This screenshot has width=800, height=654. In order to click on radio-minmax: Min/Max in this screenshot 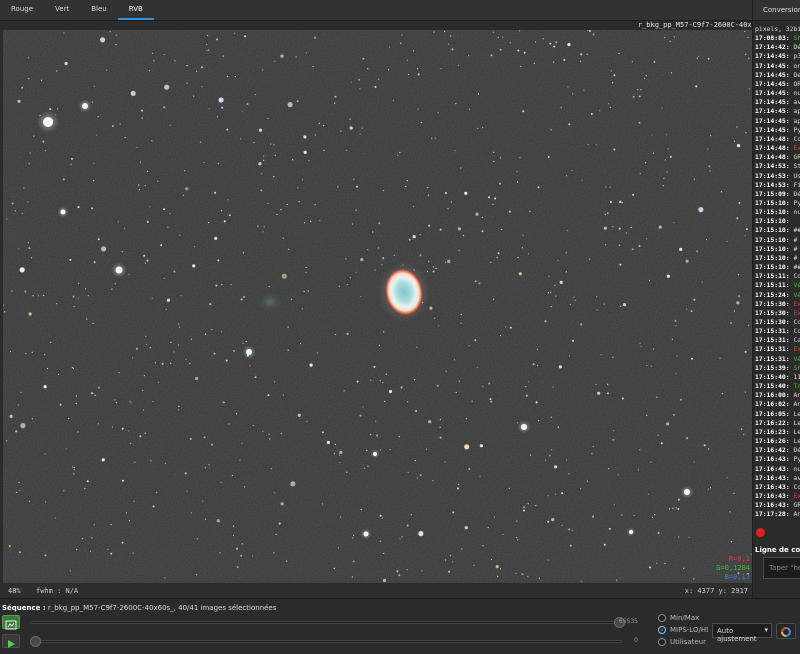, I will do `click(678, 618)`.